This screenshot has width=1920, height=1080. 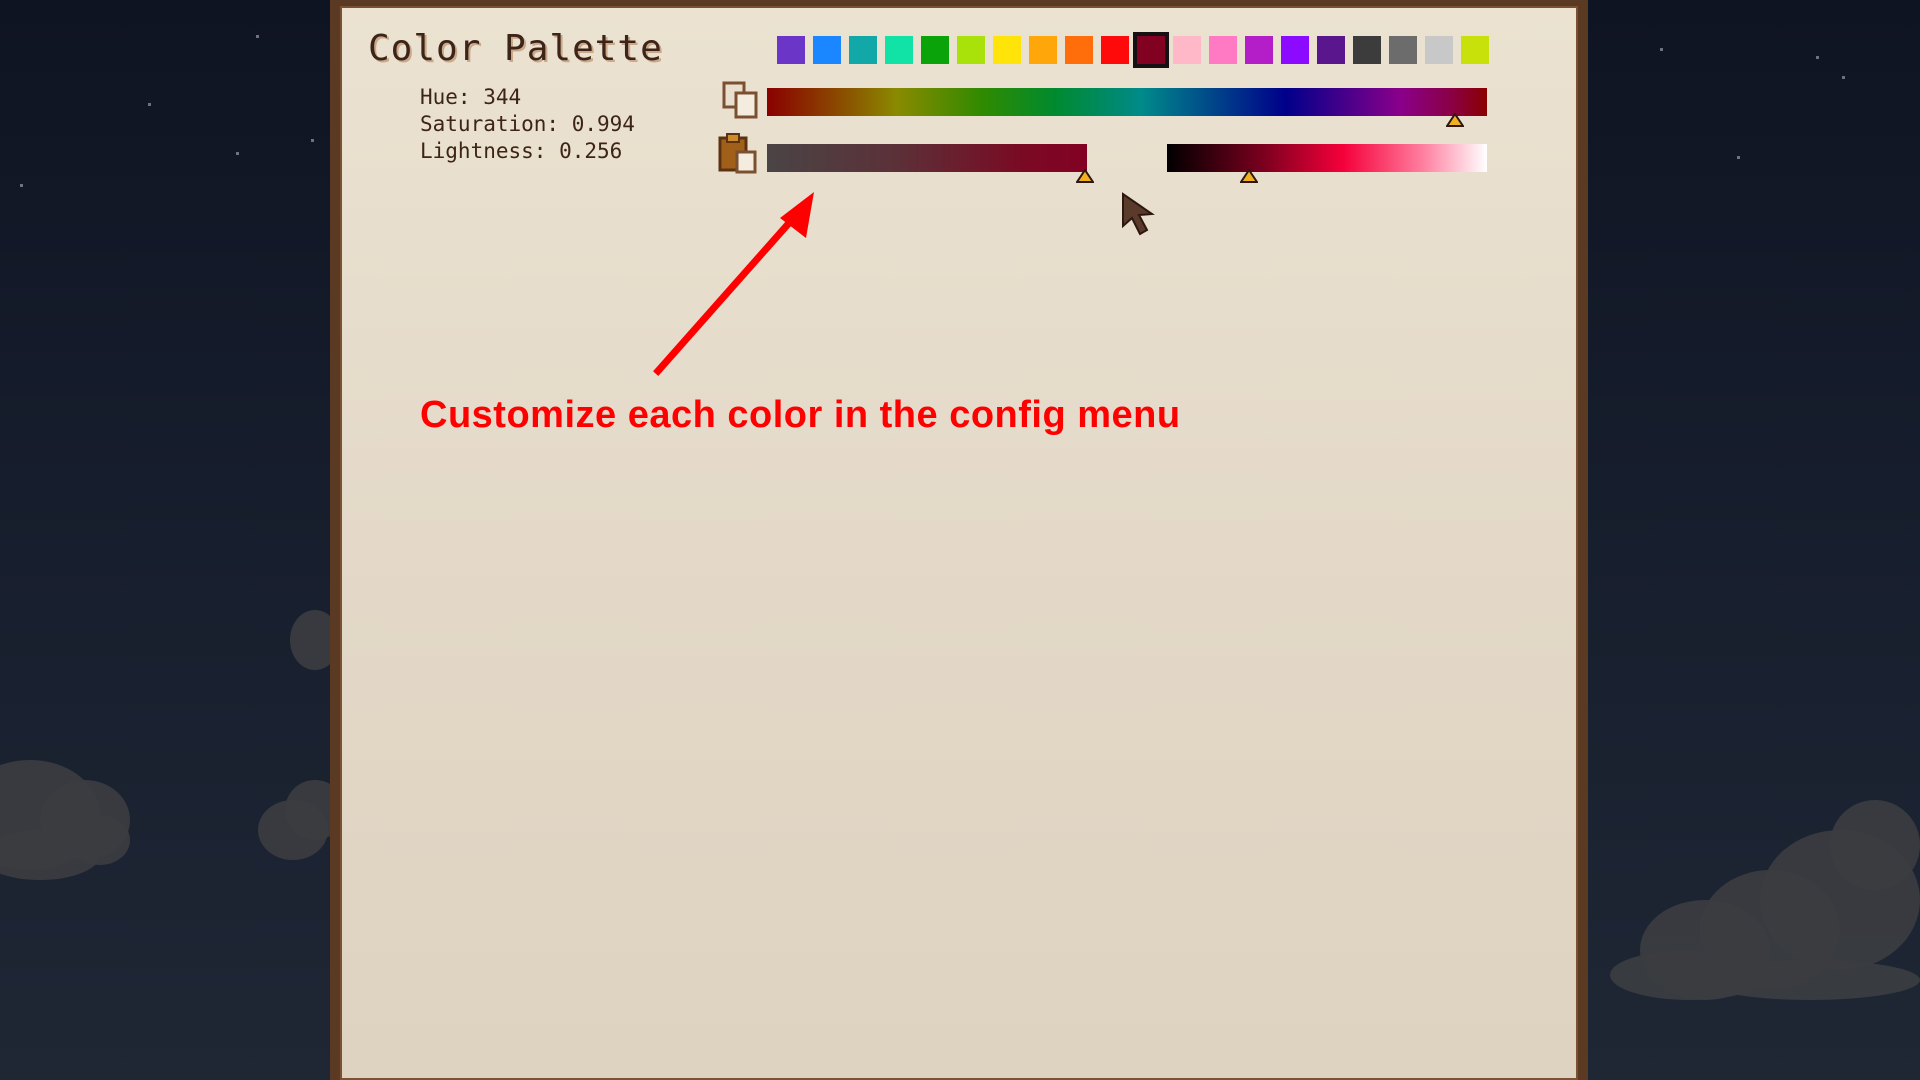 I want to click on annotation-text: Customize each color in the config menu, so click(x=800, y=415).